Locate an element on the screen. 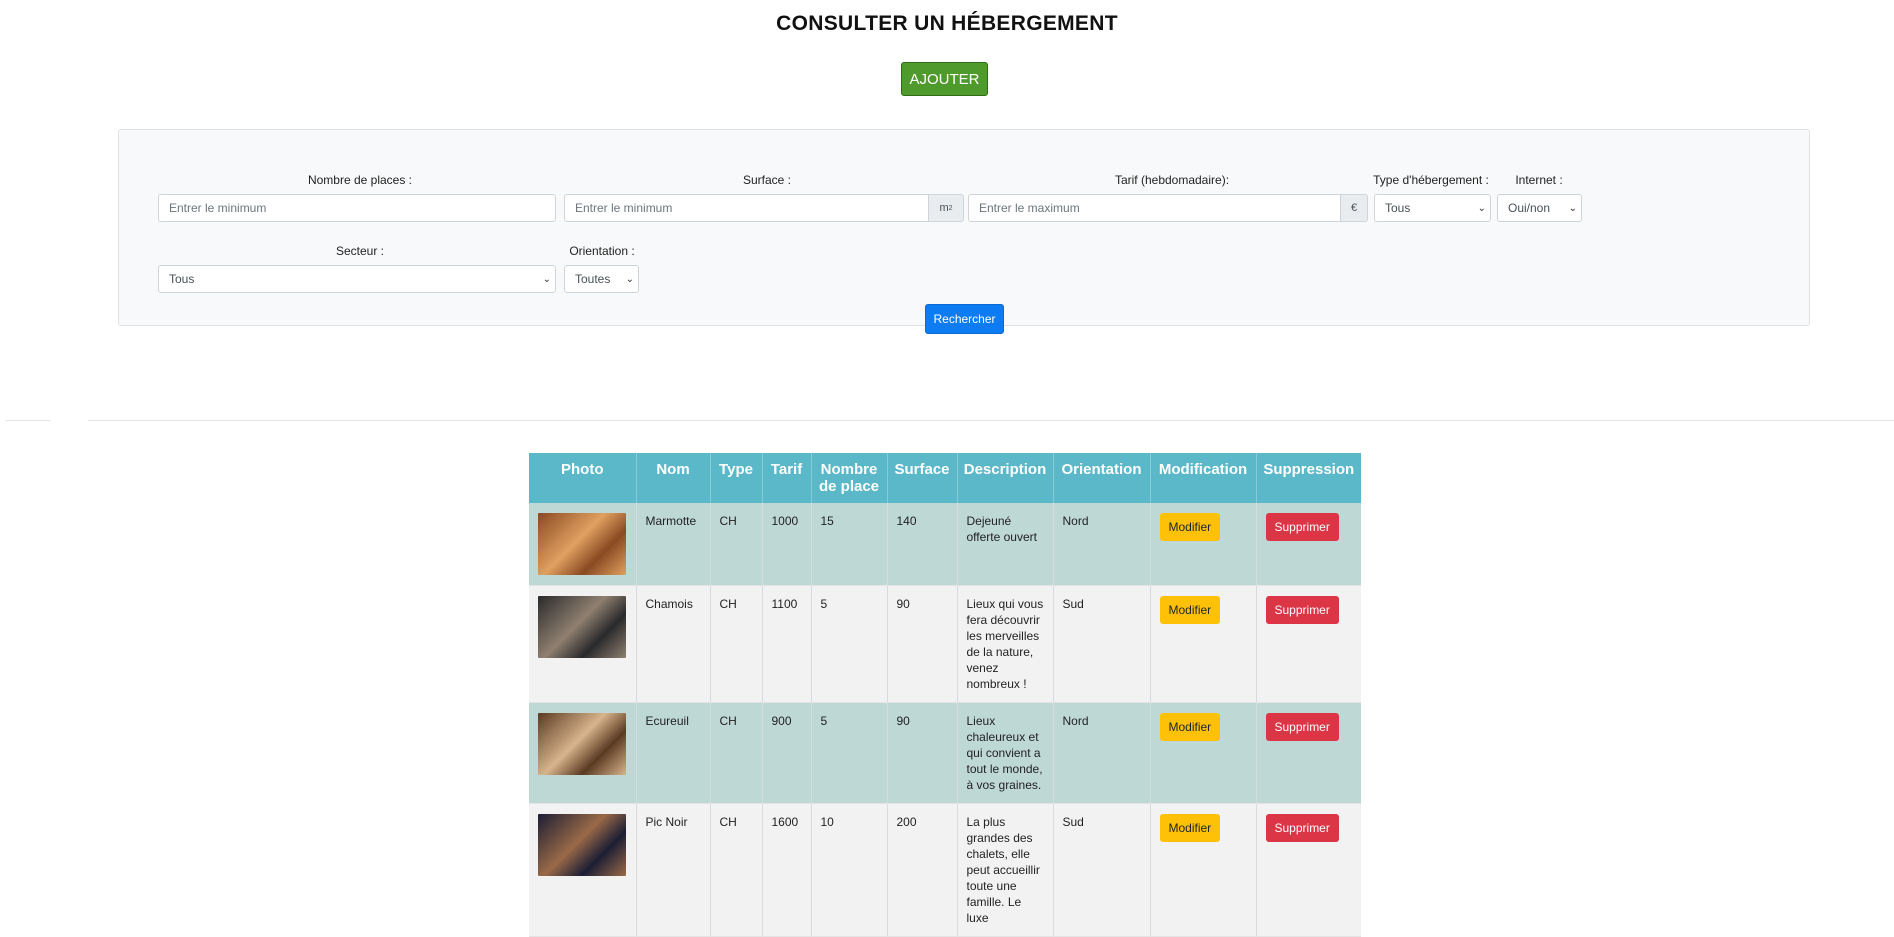 This screenshot has height=937, width=1894. tarif-unit: € is located at coordinates (1354, 208).